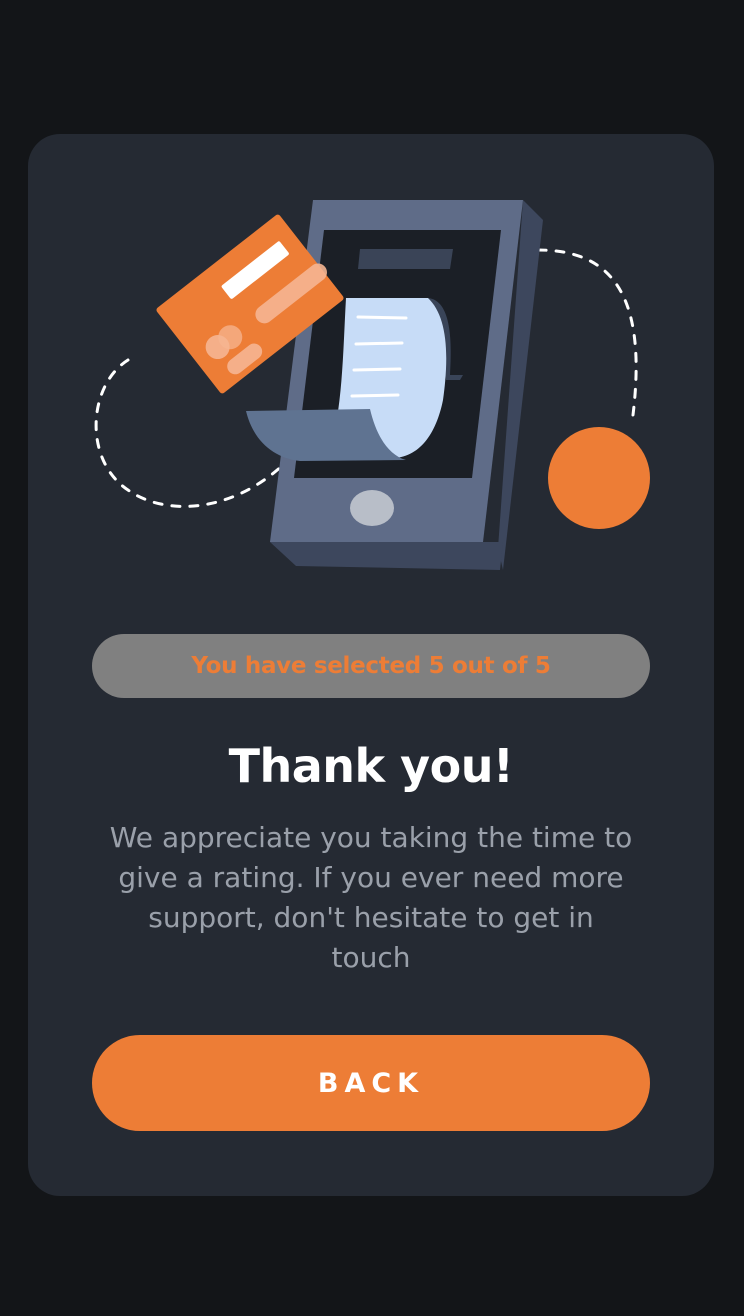 This screenshot has height=1316, width=744. Describe the element at coordinates (371, 766) in the screenshot. I see `thank-you-title: Thank you!` at that location.